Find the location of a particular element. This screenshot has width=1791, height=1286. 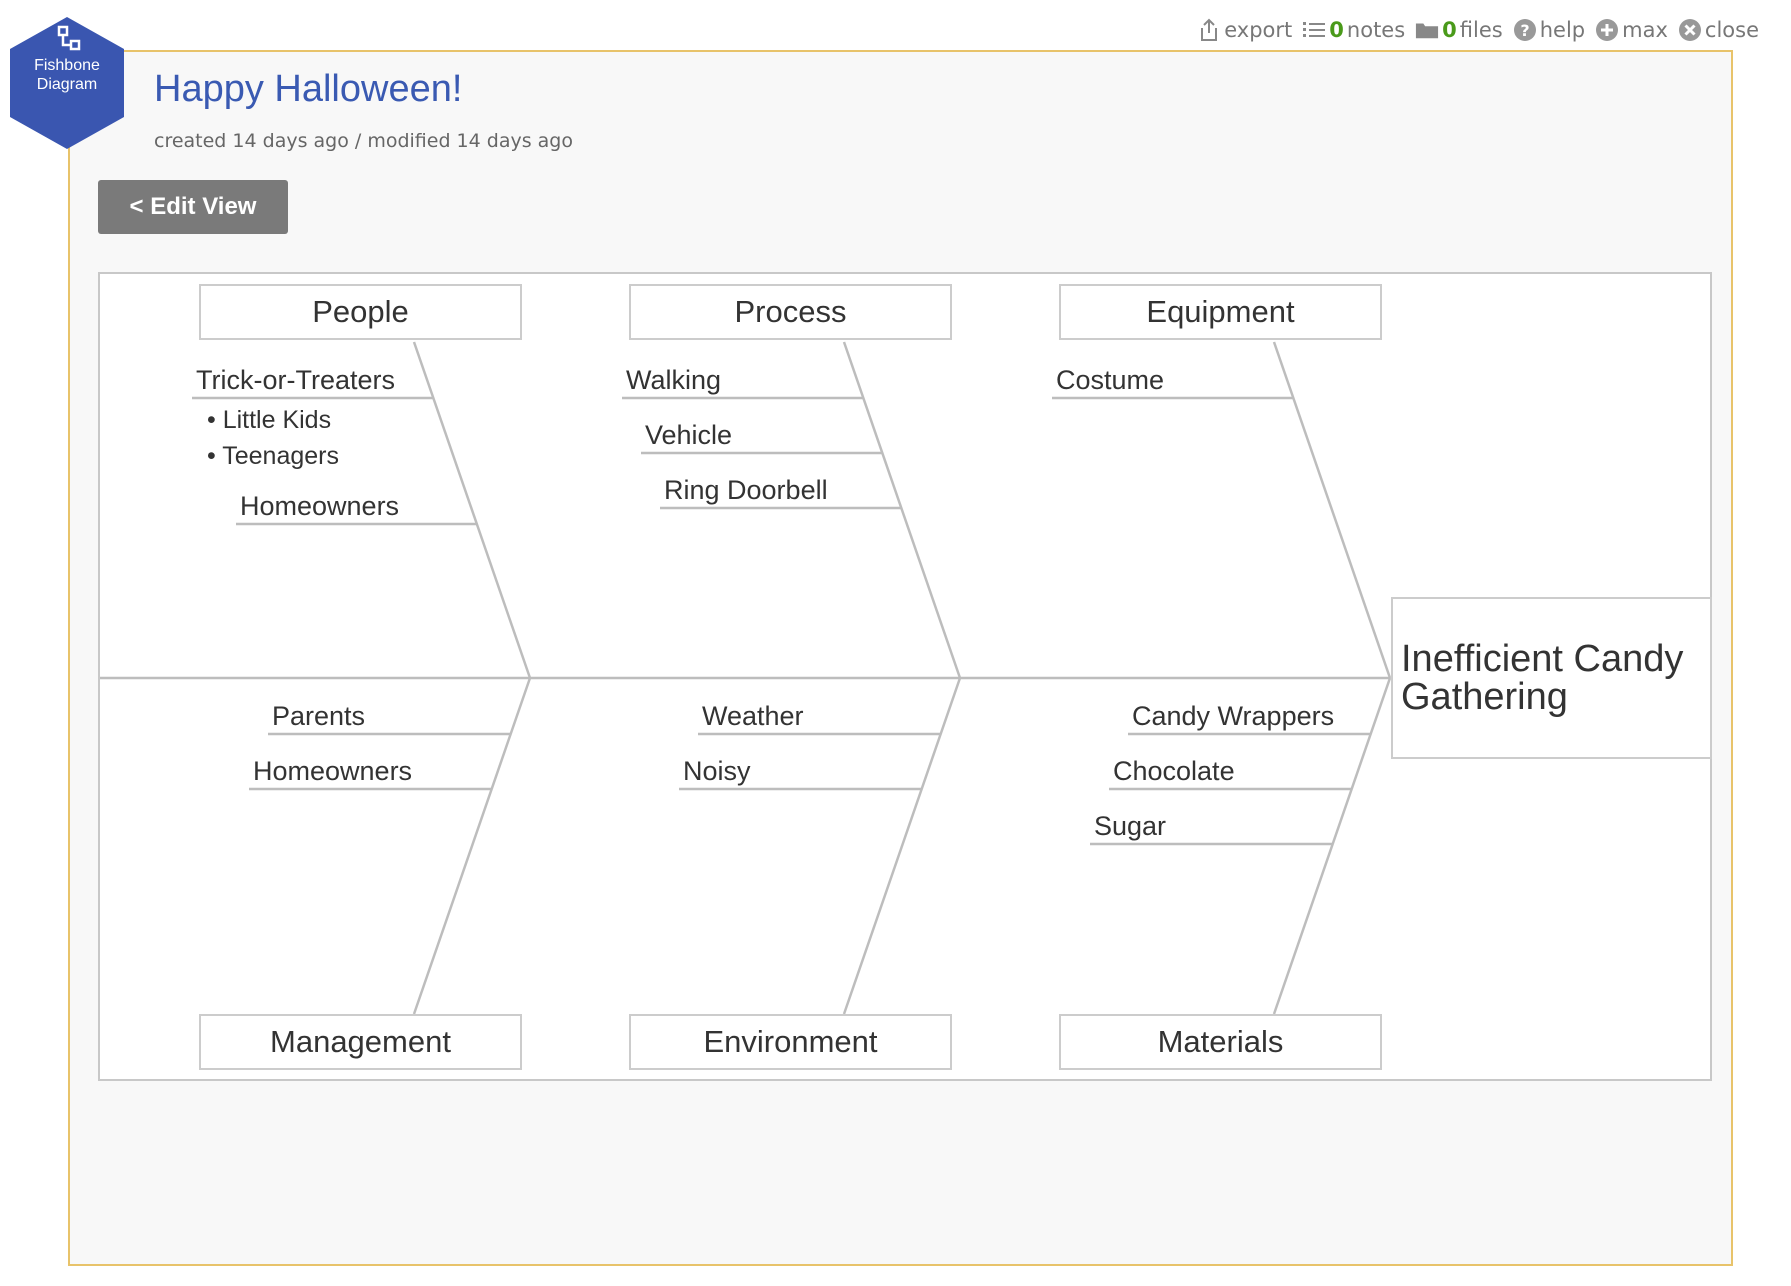

cause-vehicle: Vehicle is located at coordinates (688, 435).